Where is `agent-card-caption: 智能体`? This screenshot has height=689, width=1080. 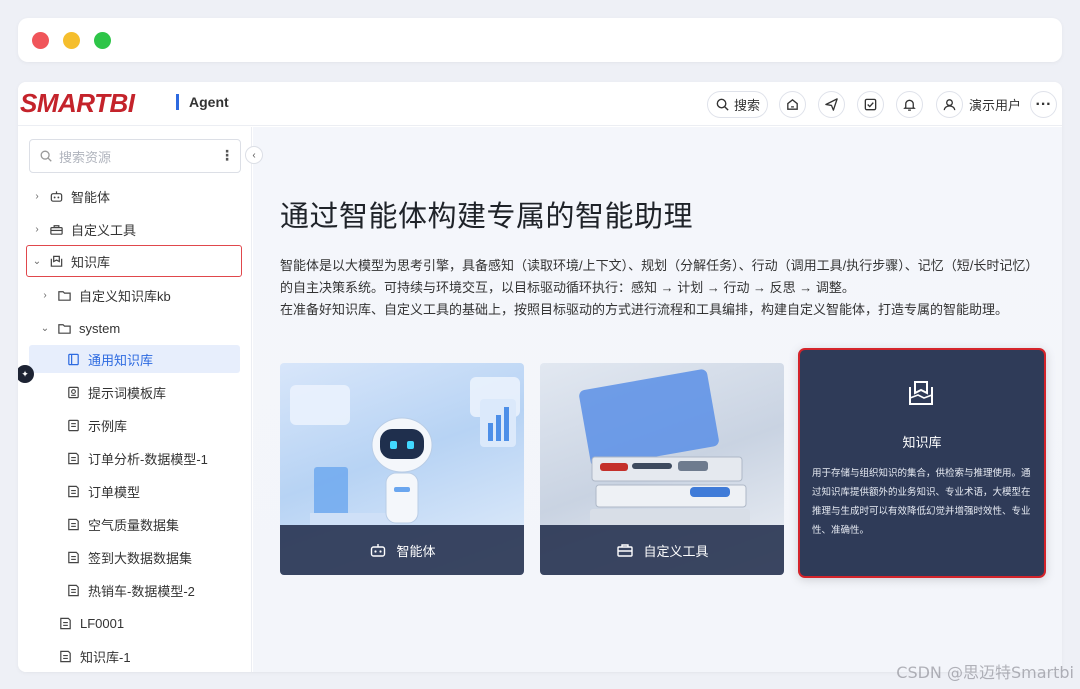
agent-card-caption: 智能体 is located at coordinates (402, 550).